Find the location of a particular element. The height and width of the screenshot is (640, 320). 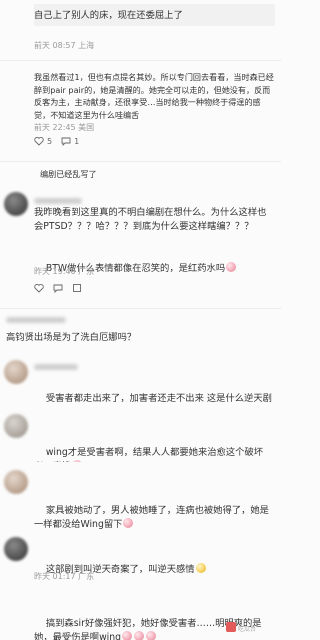

comment-card-3: 编剧已经乱写了 is located at coordinates (140, 176).